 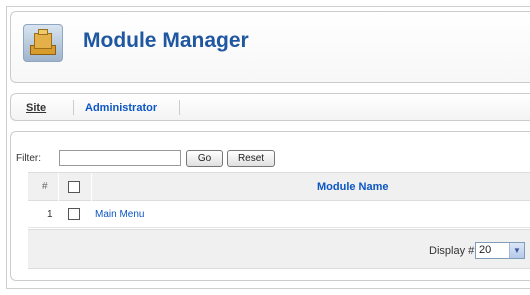 I want to click on row-checkbox, so click(x=74, y=214).